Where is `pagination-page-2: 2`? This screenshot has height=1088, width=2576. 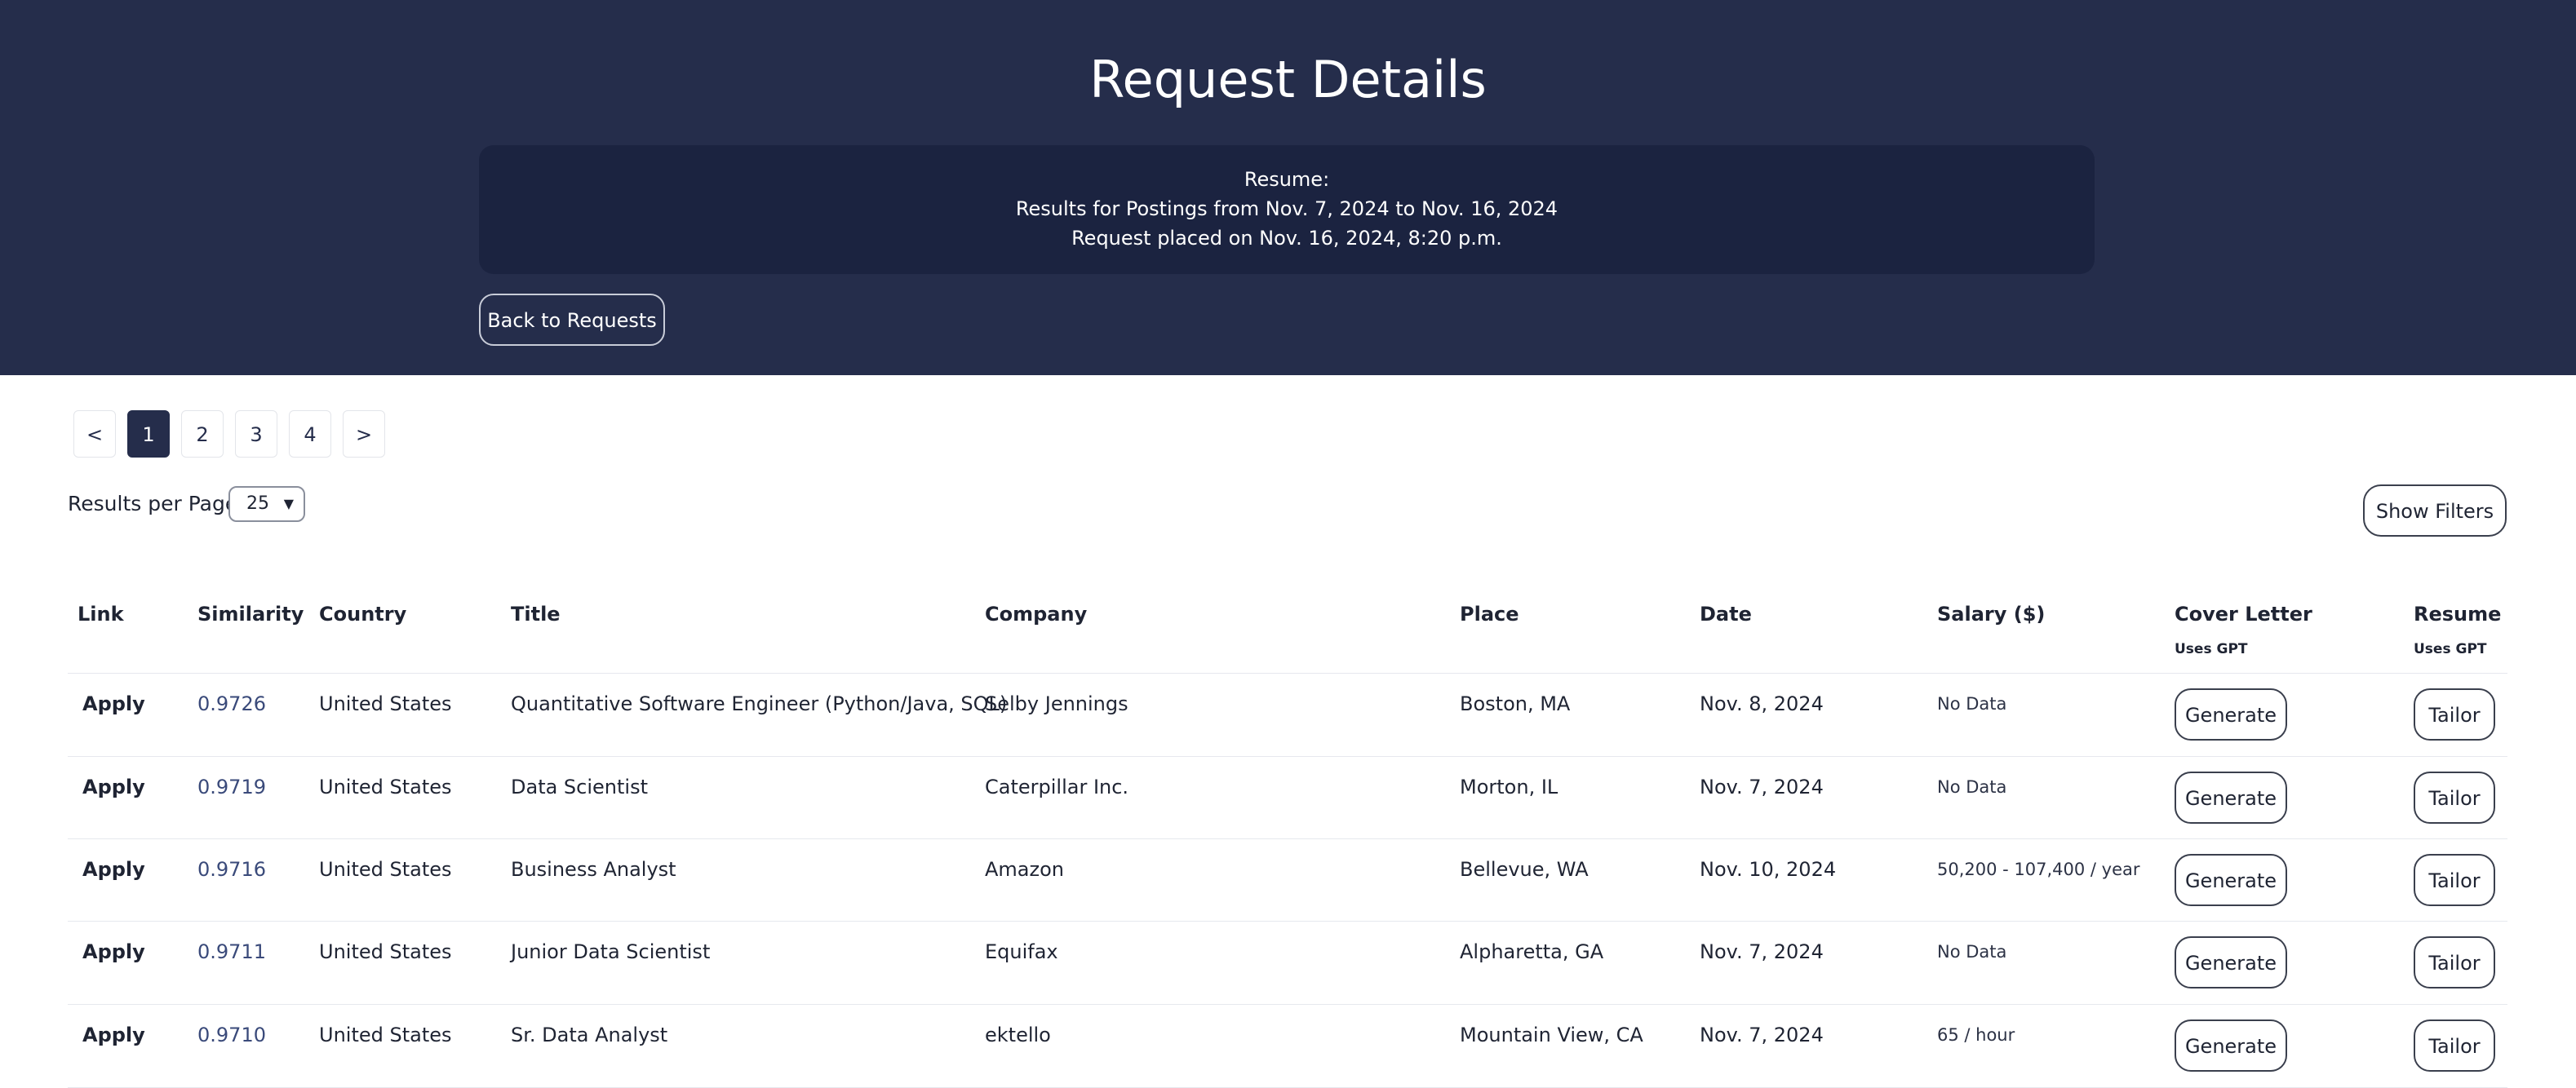 pagination-page-2: 2 is located at coordinates (202, 434).